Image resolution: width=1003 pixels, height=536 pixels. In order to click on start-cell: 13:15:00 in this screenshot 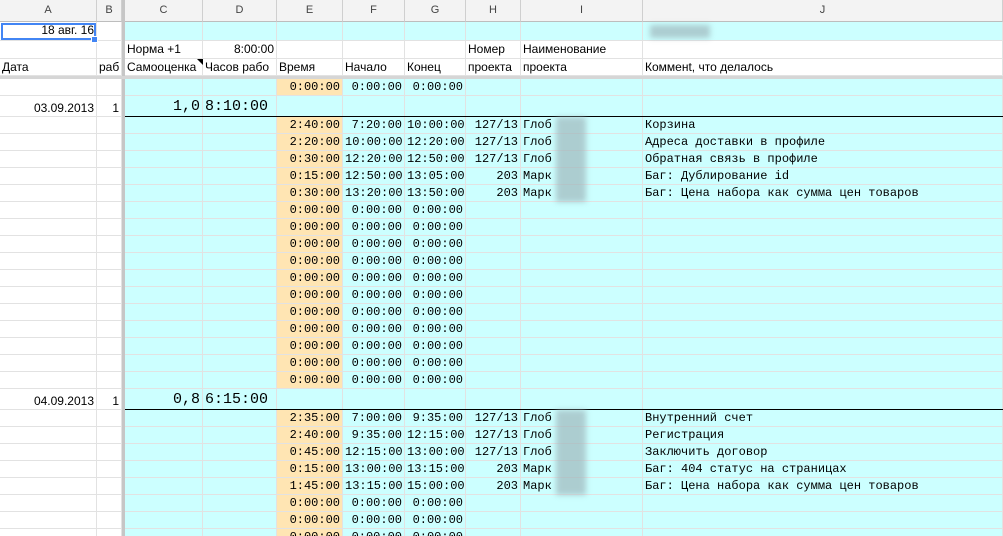, I will do `click(374, 486)`.